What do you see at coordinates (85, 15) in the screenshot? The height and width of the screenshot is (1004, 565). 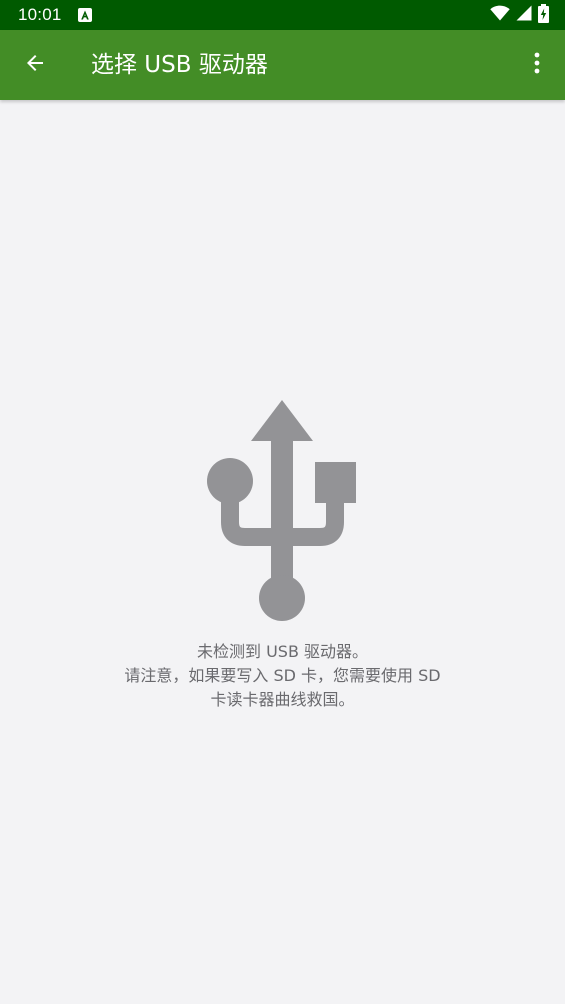 I see `notification-a-icon` at bounding box center [85, 15].